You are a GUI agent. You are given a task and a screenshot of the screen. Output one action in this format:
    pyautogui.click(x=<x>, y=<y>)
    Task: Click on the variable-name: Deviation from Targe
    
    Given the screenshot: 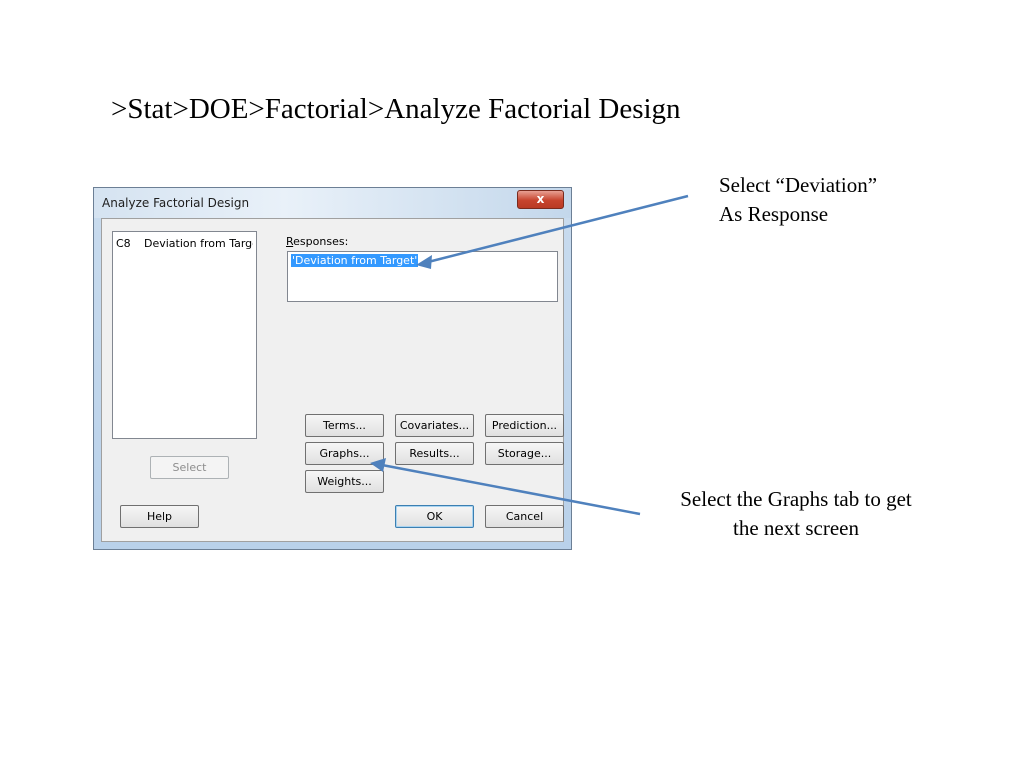 What is the action you would take?
    pyautogui.click(x=198, y=243)
    